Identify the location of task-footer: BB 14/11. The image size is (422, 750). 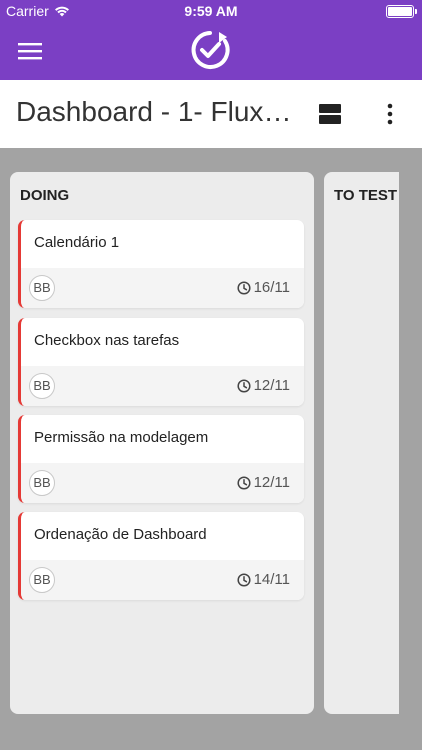
(162, 580).